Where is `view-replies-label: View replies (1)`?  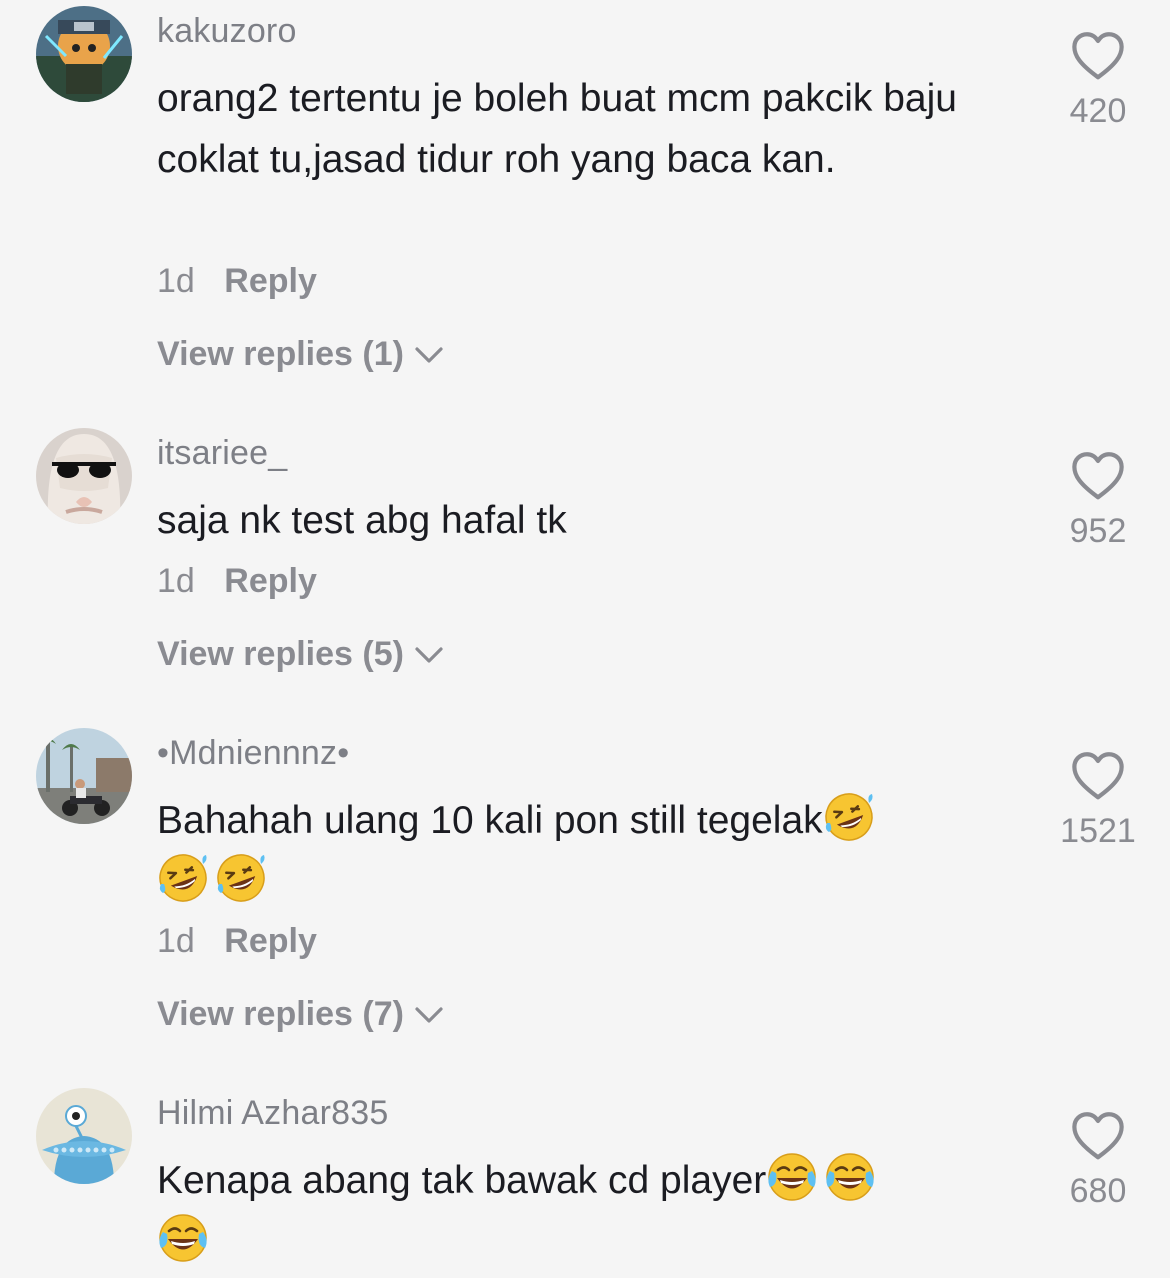 view-replies-label: View replies (1) is located at coordinates (280, 354).